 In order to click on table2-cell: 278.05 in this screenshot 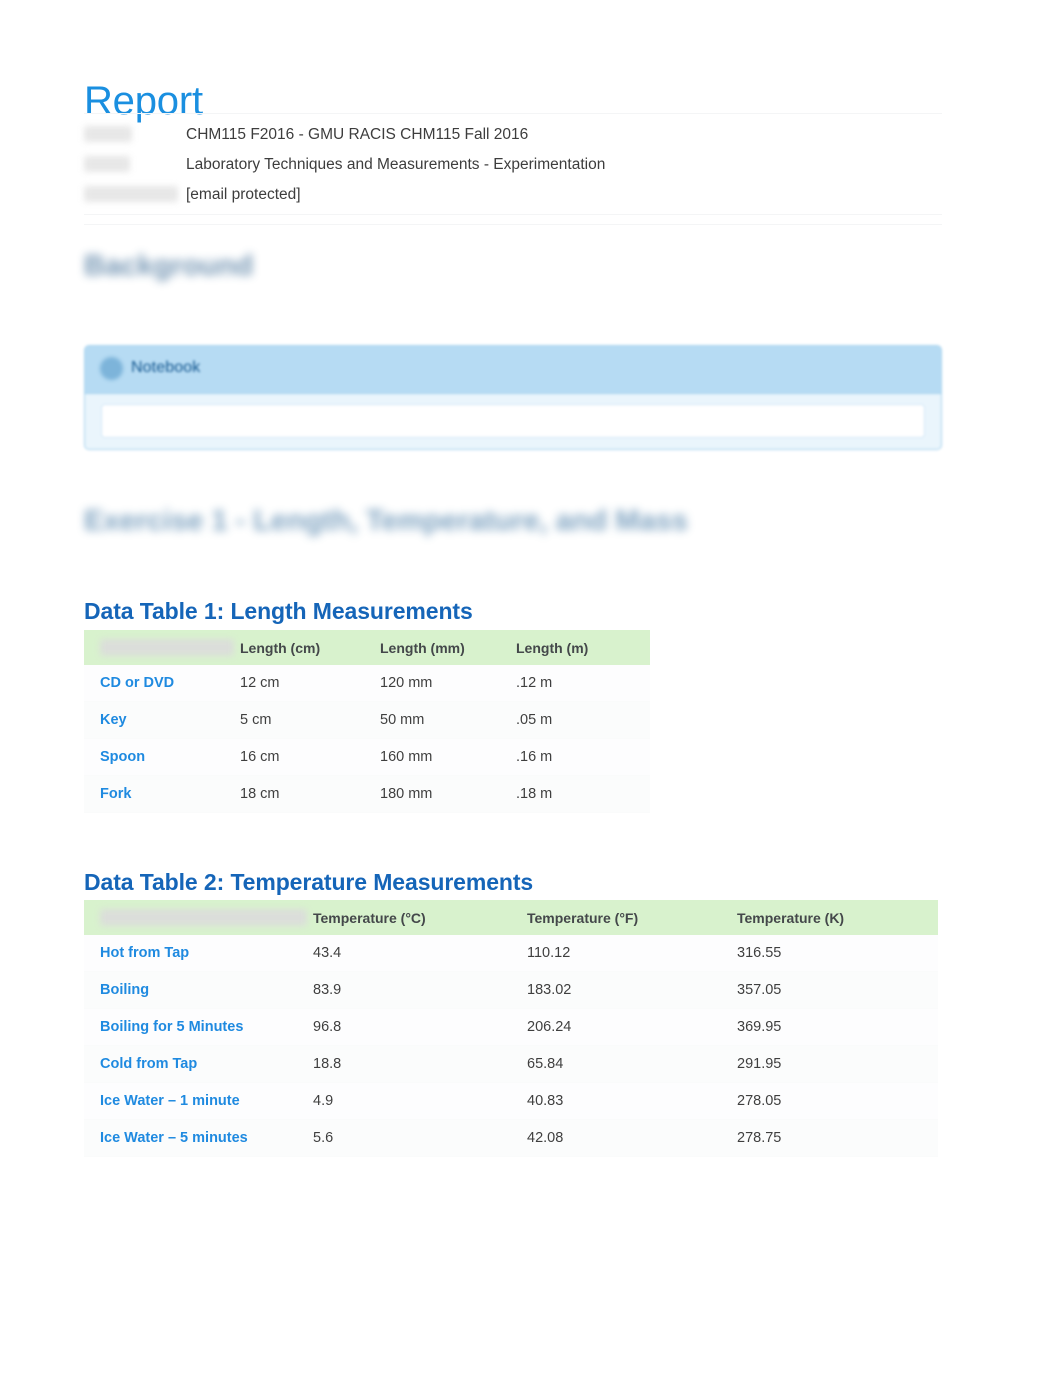, I will do `click(837, 1101)`.